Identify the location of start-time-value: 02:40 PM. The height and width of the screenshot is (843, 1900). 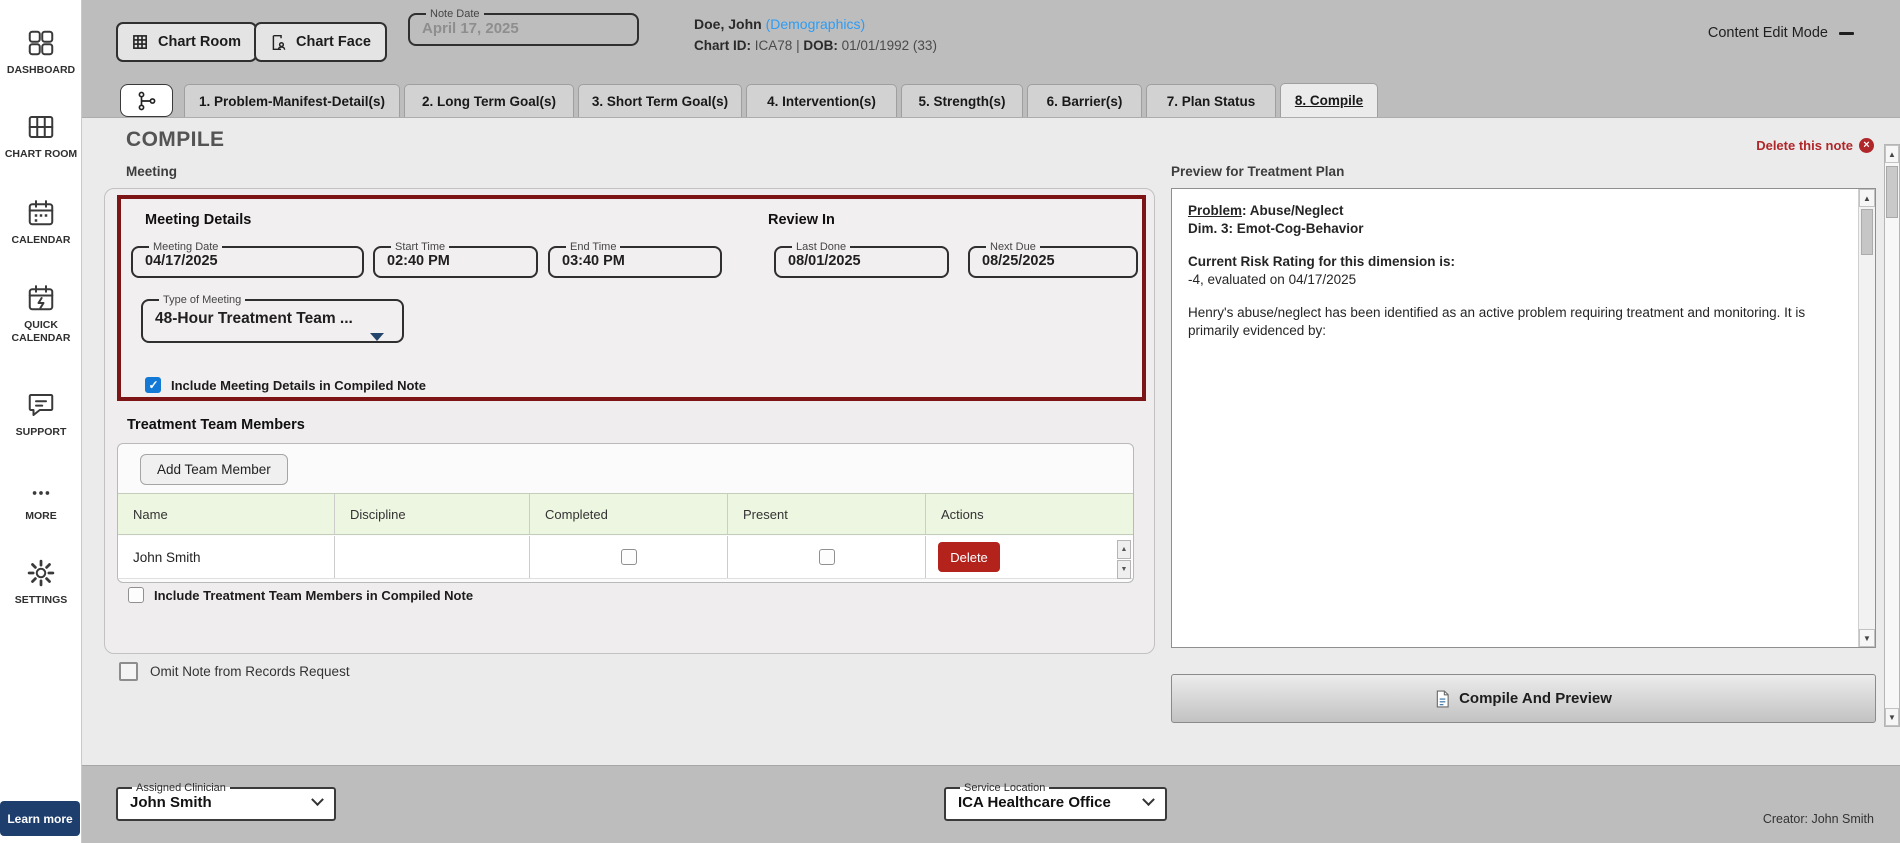
(418, 261).